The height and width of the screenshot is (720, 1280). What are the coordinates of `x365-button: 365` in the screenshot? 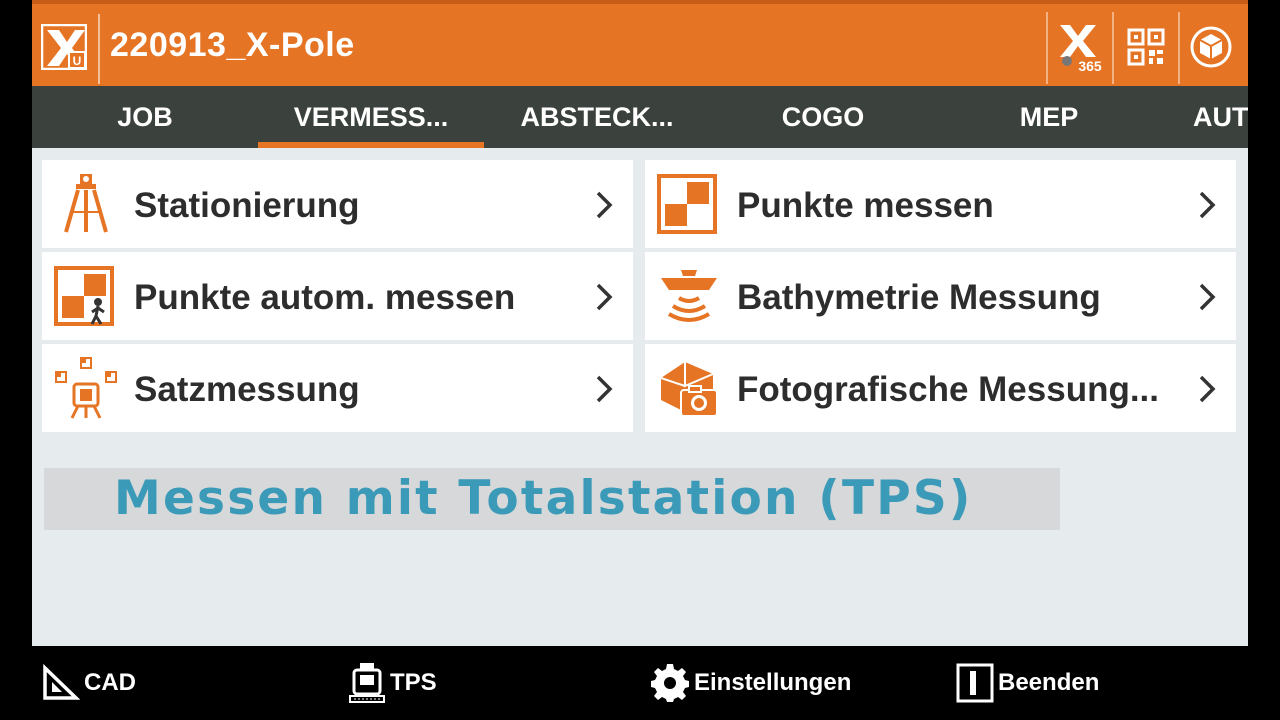 It's located at (1080, 47).